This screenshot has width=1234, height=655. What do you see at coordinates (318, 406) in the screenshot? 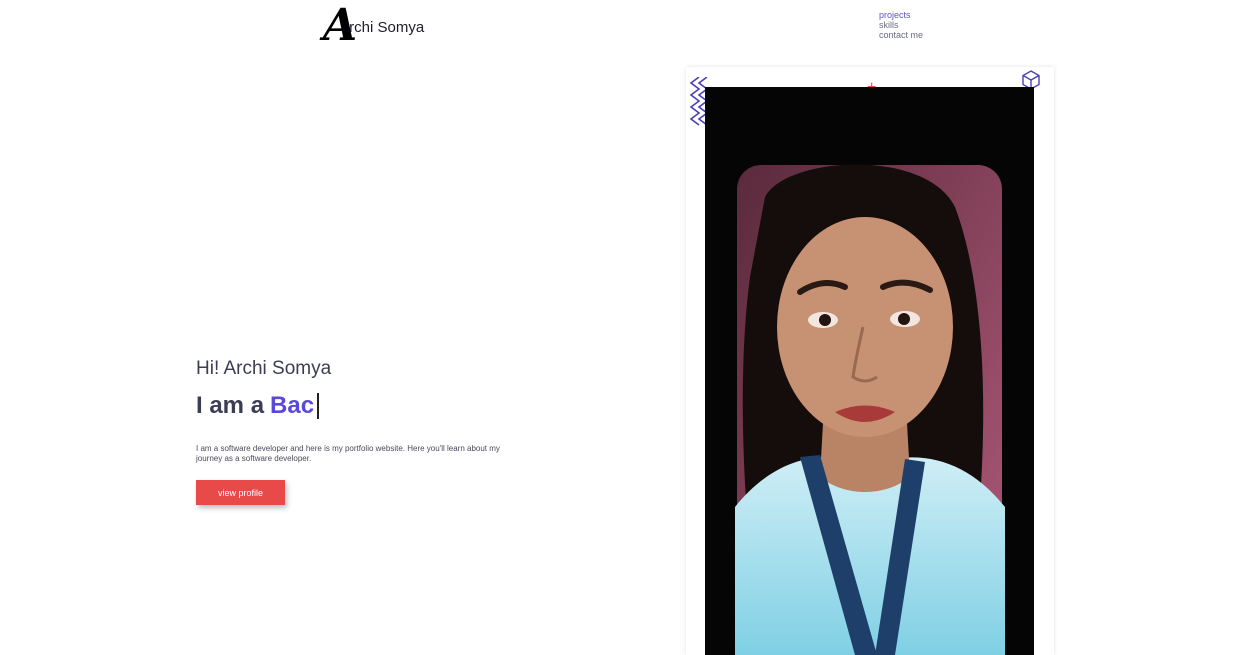
I see `typing-cursor` at bounding box center [318, 406].